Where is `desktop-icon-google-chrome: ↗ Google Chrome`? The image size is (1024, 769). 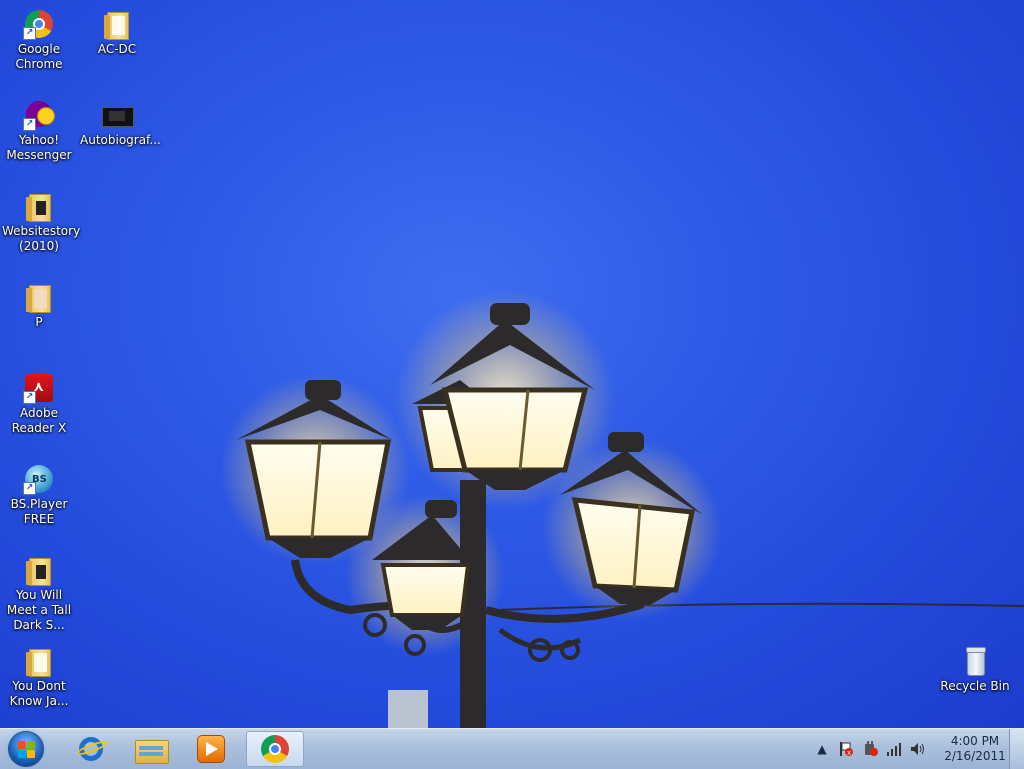
desktop-icon-google-chrome: ↗ Google Chrome is located at coordinates (39, 38).